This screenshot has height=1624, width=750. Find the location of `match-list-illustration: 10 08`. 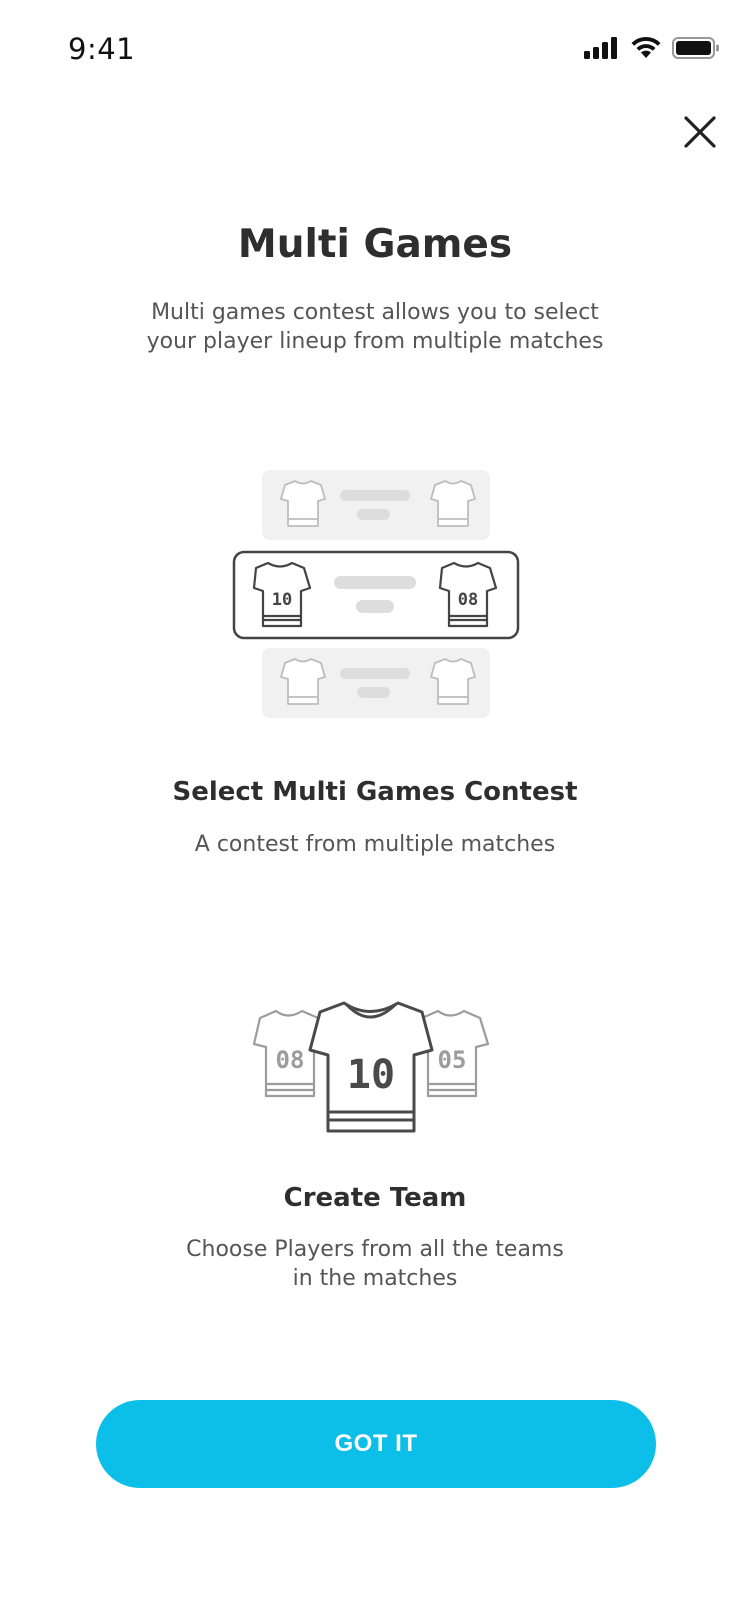

match-list-illustration: 10 08 is located at coordinates (376, 594).